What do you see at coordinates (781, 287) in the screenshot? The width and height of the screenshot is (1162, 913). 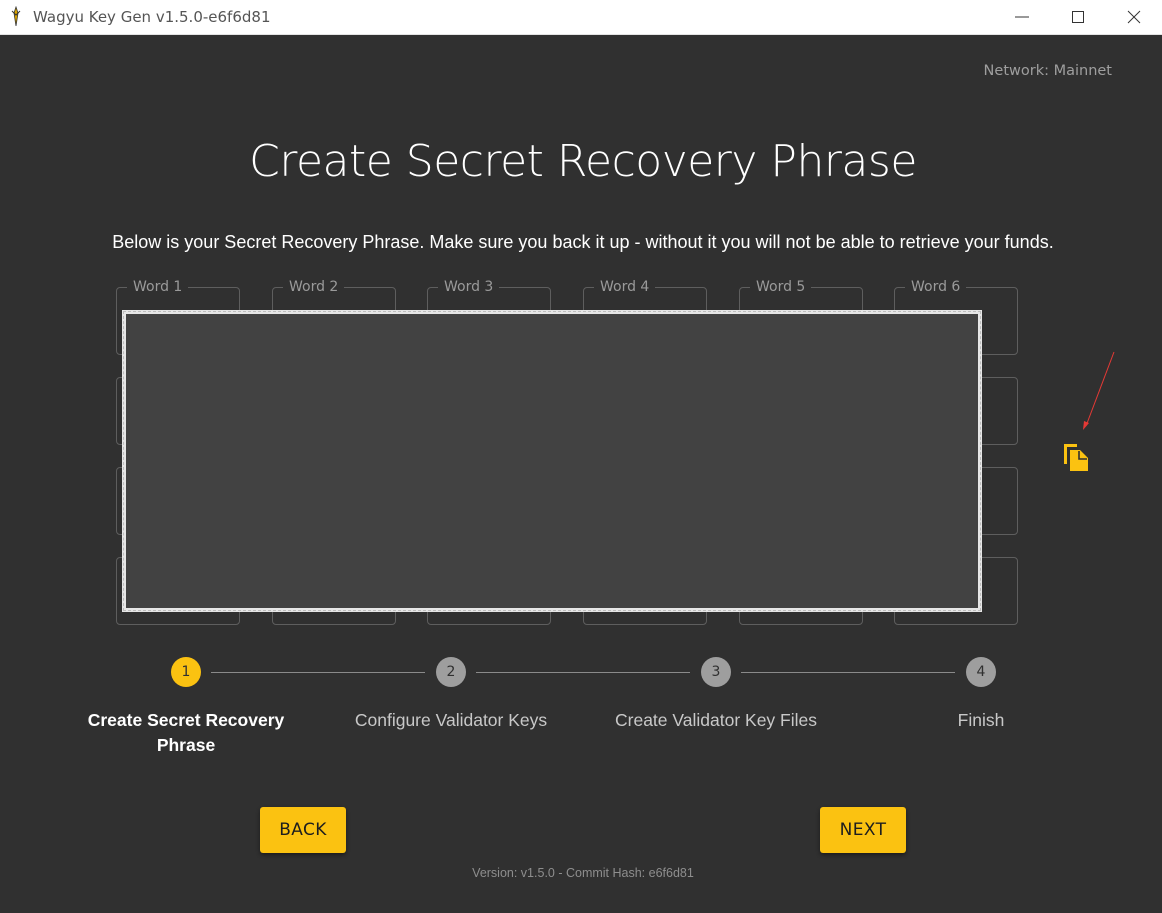 I see `word-label: Word 5` at bounding box center [781, 287].